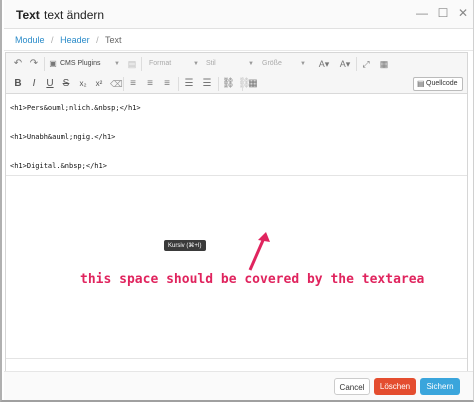 This screenshot has width=474, height=402. What do you see at coordinates (34, 84) in the screenshot?
I see `italic-button: I` at bounding box center [34, 84].